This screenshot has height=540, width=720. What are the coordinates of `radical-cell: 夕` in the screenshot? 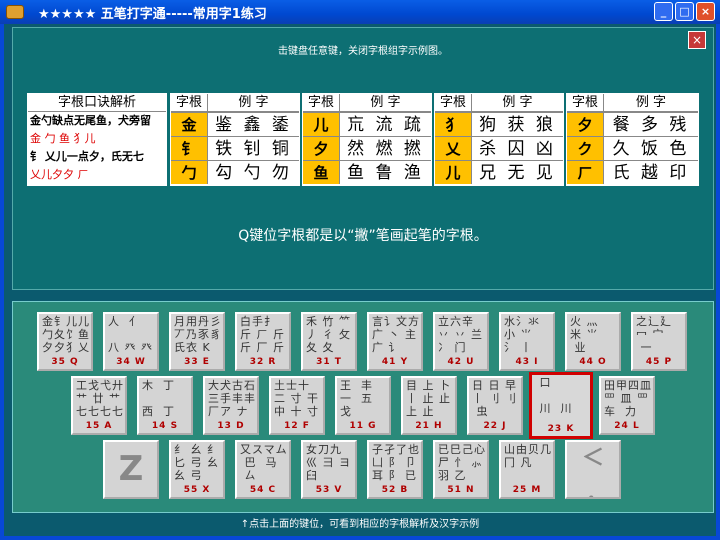 It's located at (321, 148).